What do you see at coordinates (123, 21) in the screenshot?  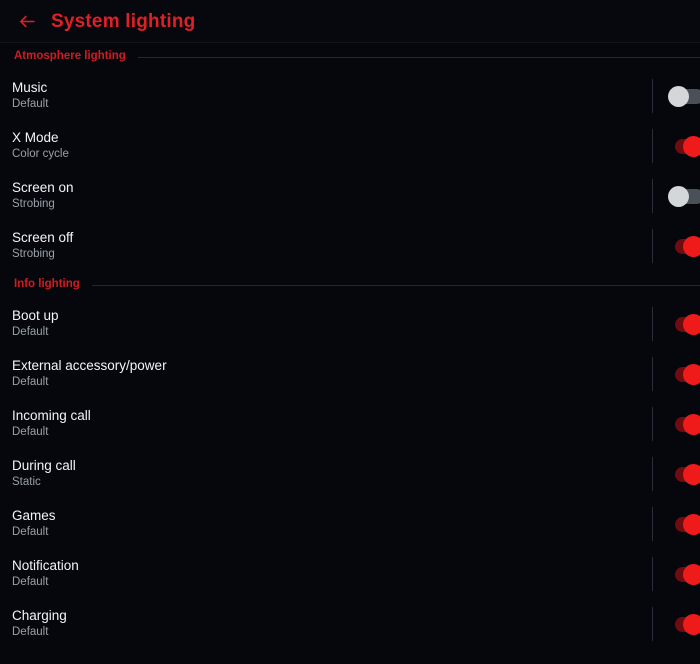 I see `page-title: System lighting` at bounding box center [123, 21].